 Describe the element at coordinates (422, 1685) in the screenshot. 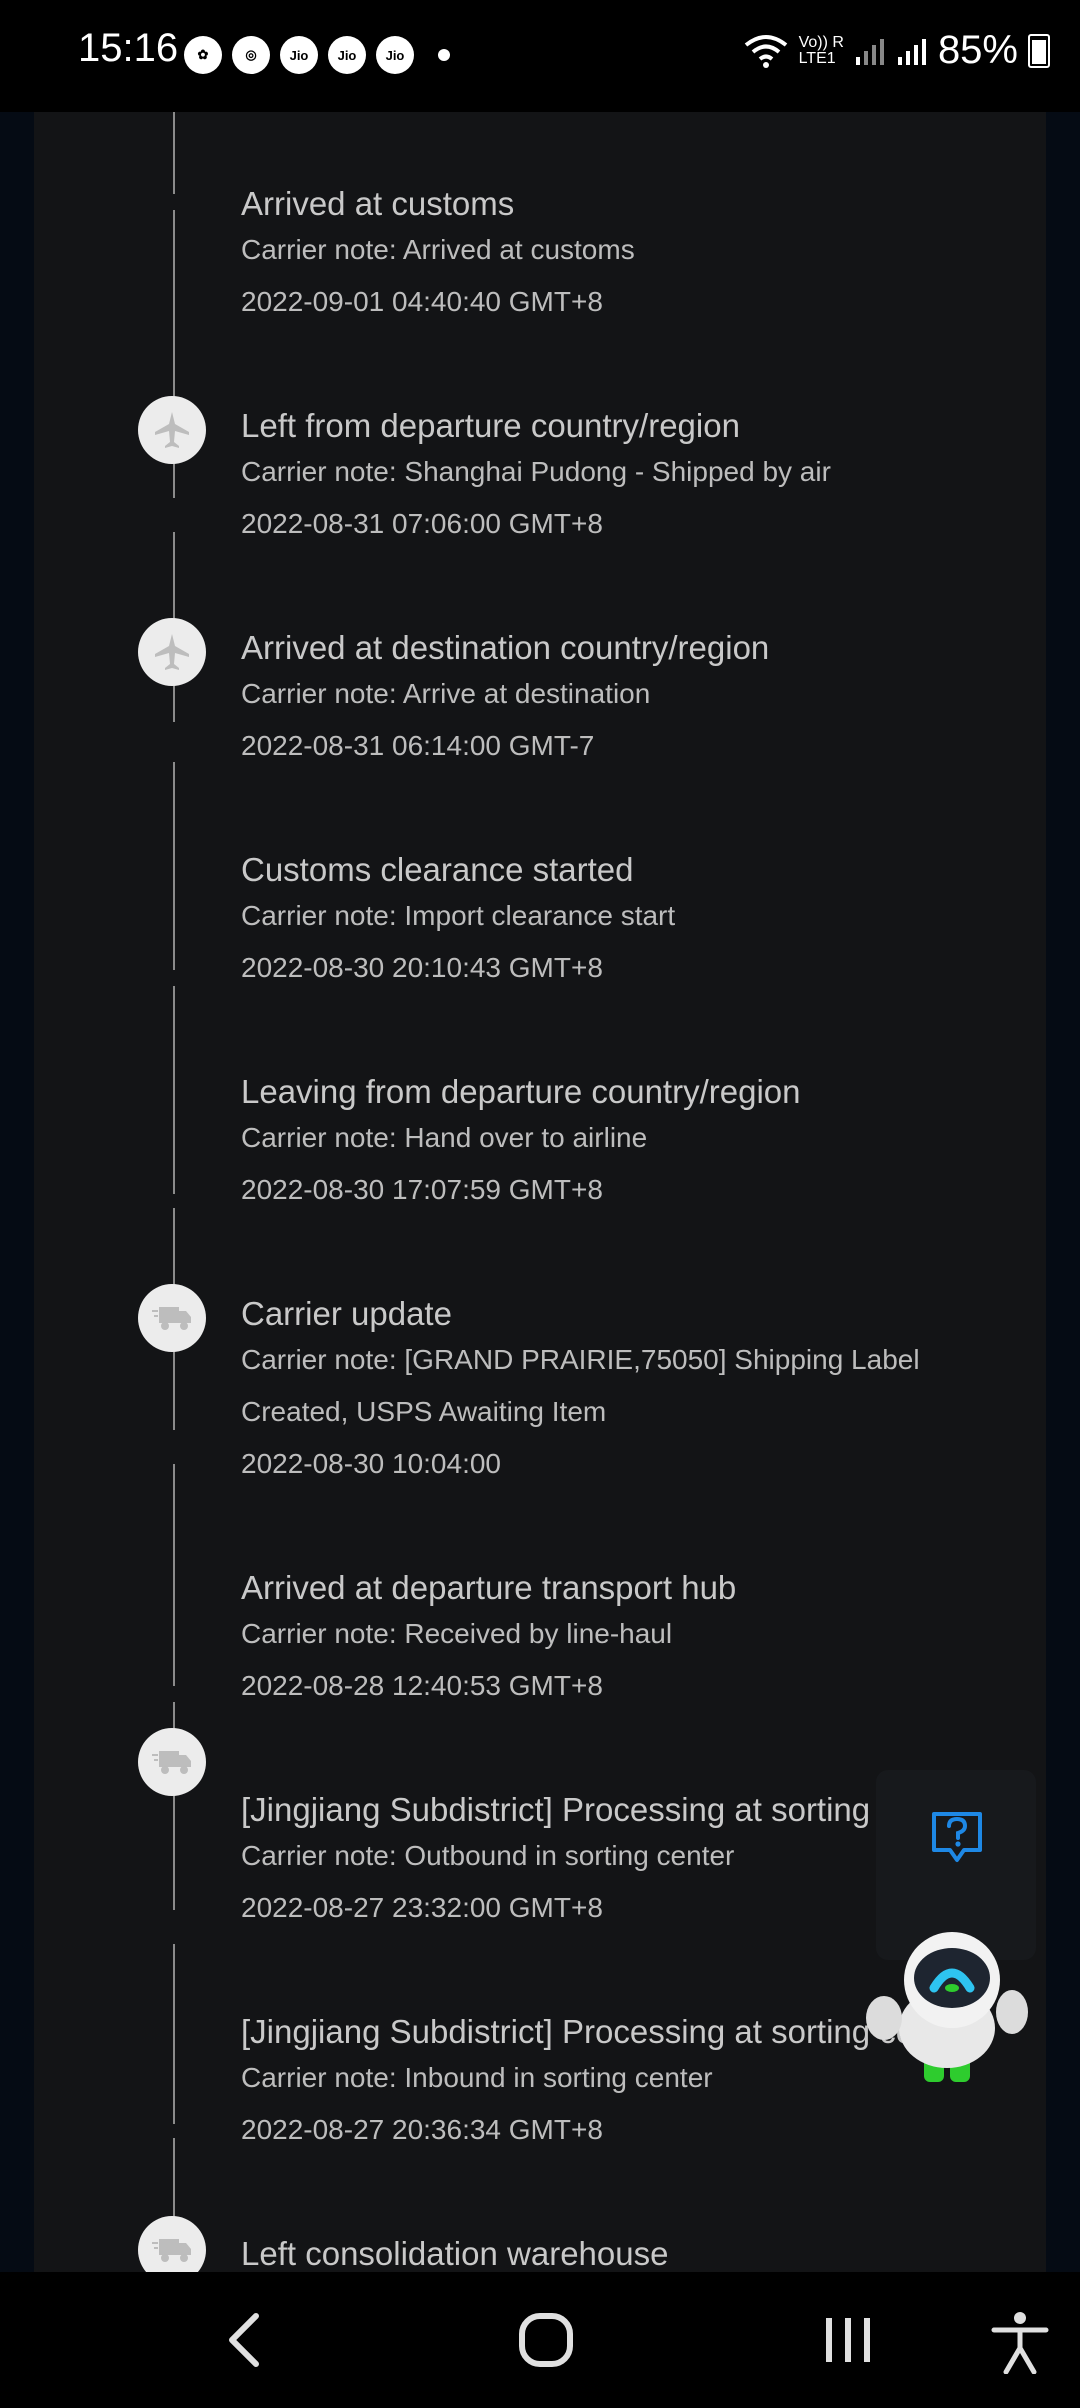

I see `event-time: 2022-08-28 12:40:53 GMT+8` at that location.